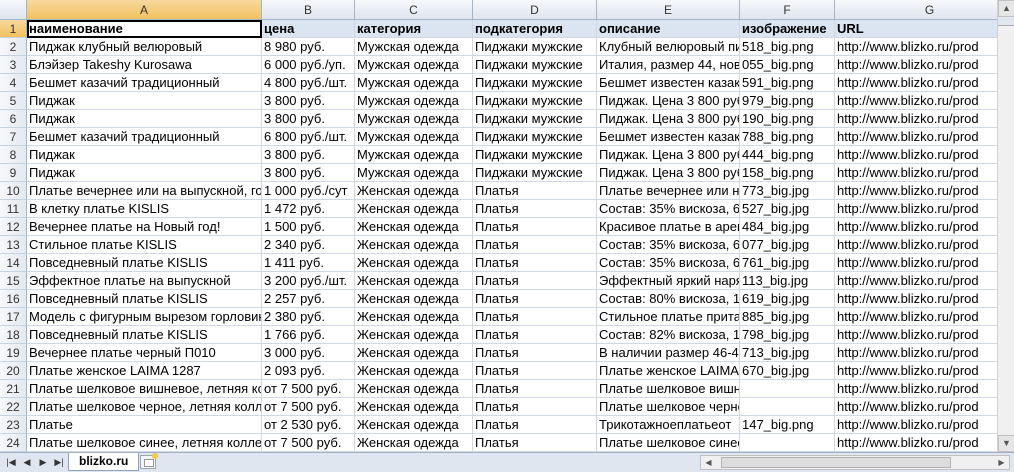 Image resolution: width=1014 pixels, height=472 pixels. What do you see at coordinates (787, 335) in the screenshot?
I see `table-cell: 798_big.jpg` at bounding box center [787, 335].